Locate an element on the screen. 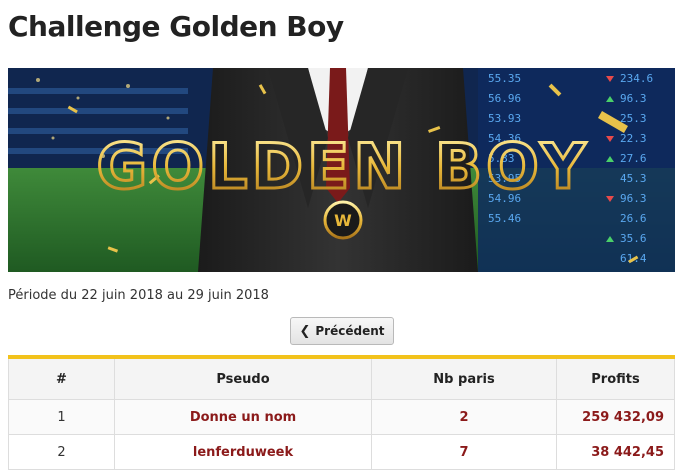 This screenshot has height=470, width=675. ticker-left-0: 55.35 is located at coordinates (504, 78).